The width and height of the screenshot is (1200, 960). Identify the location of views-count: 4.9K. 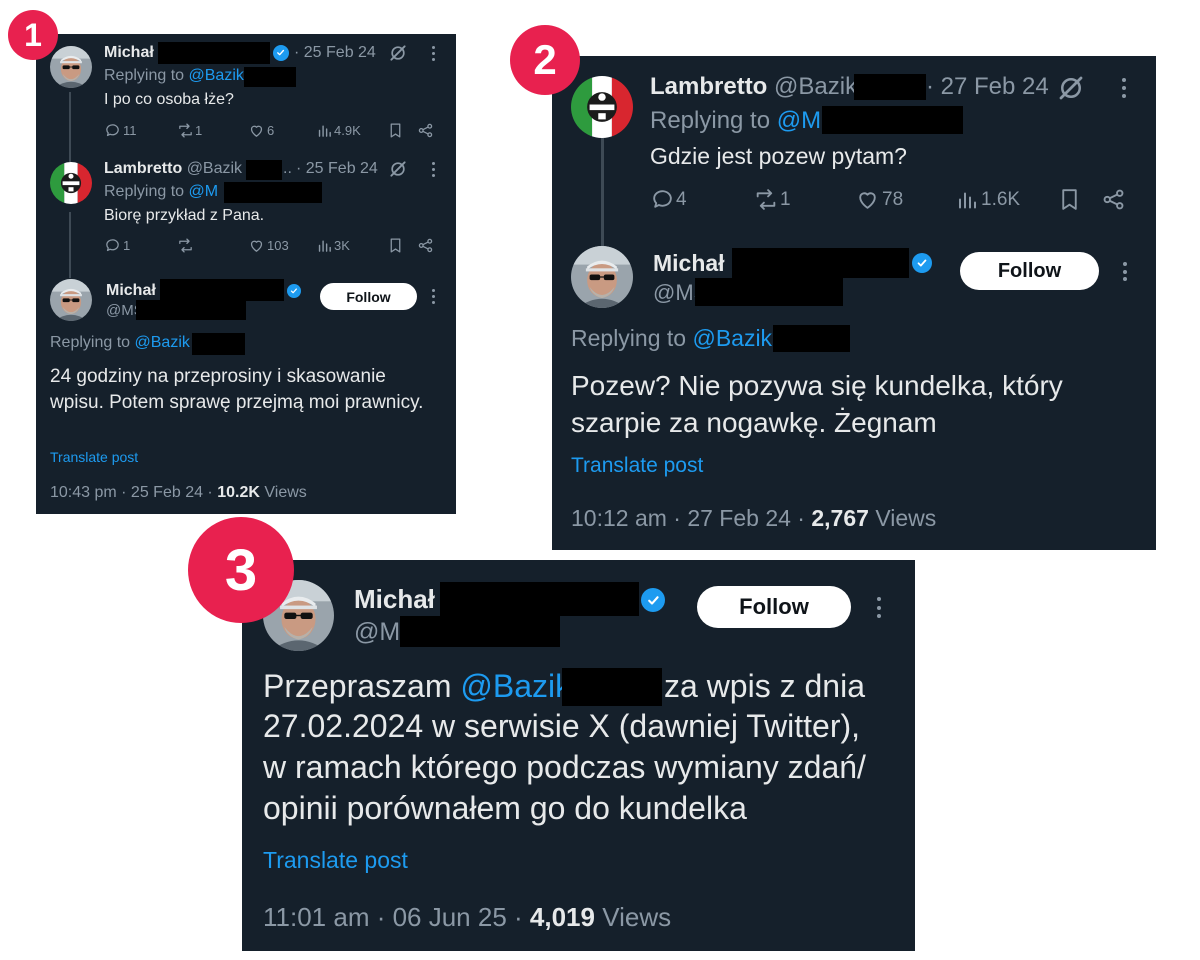
(347, 130).